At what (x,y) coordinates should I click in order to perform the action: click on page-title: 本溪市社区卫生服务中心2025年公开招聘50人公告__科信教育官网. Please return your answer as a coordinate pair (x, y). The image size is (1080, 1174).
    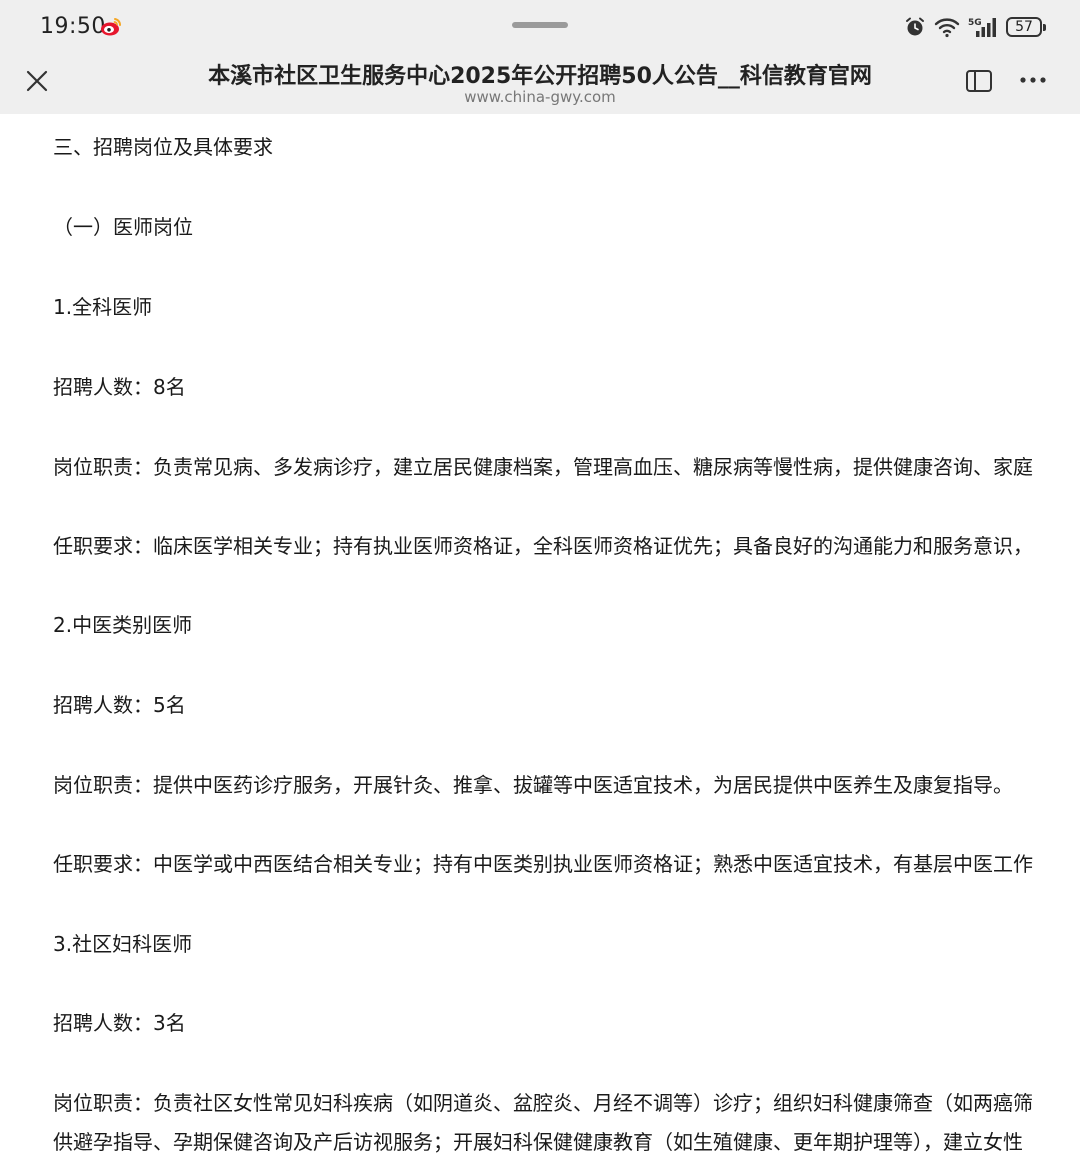
    Looking at the image, I should click on (540, 76).